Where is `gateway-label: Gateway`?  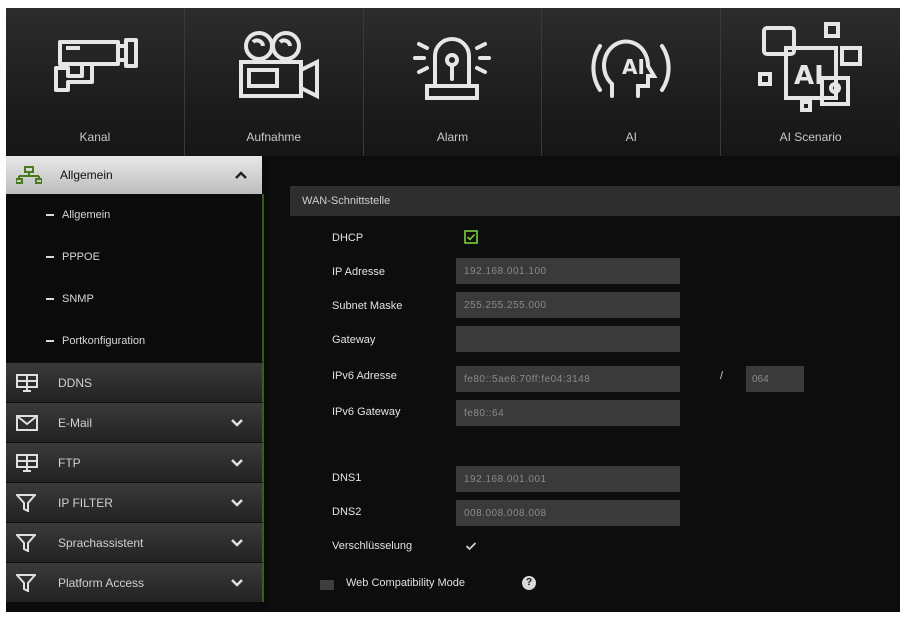
gateway-label: Gateway is located at coordinates (354, 340).